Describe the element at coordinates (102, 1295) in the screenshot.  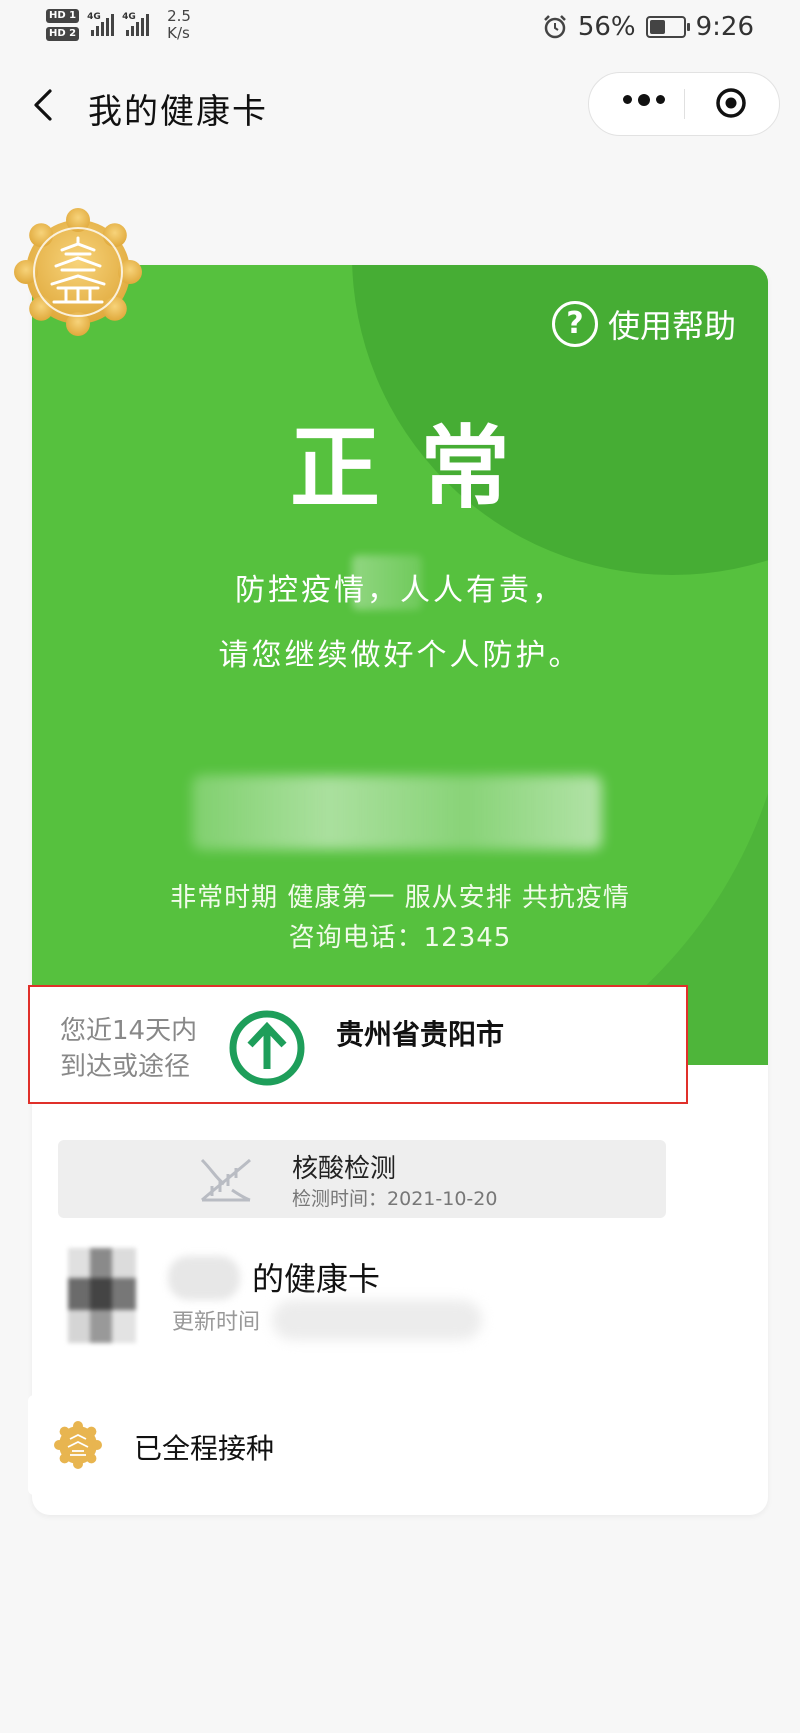
I see `avatar` at that location.